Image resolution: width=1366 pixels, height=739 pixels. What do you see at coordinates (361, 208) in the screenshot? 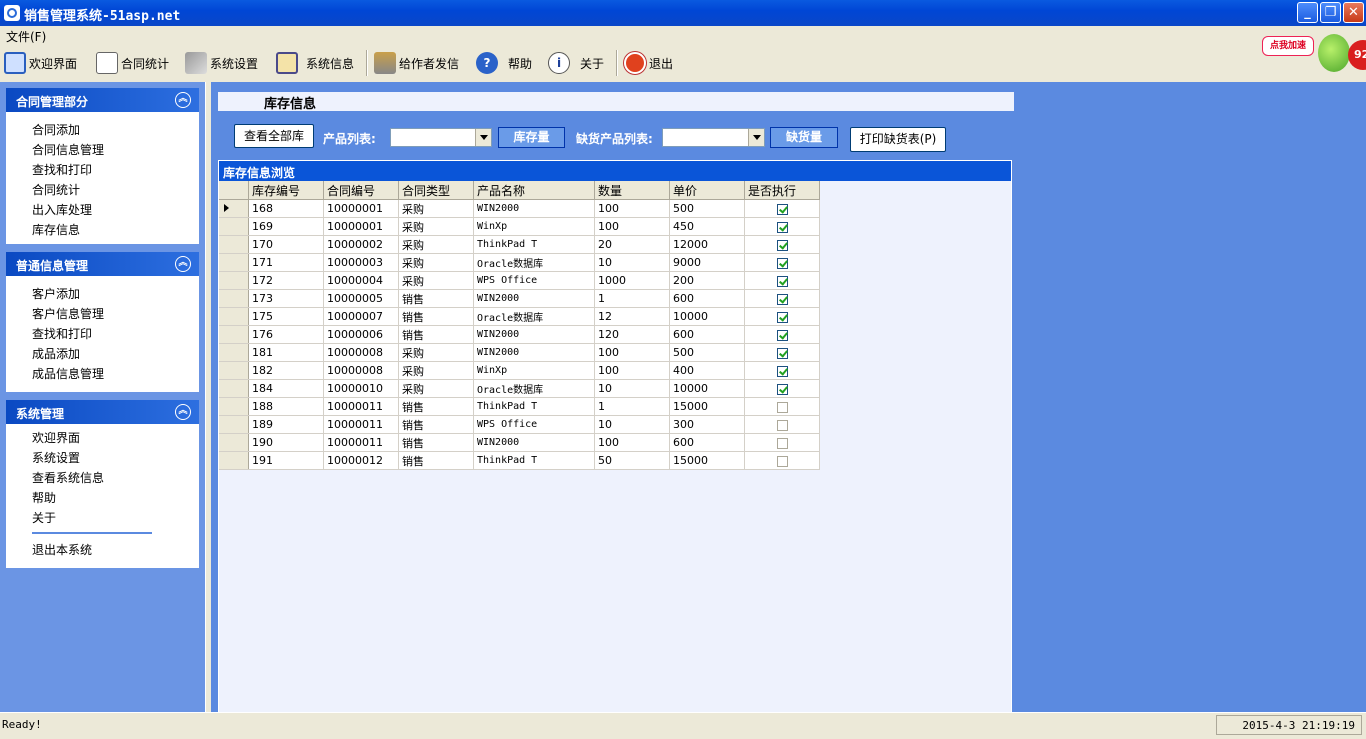
I see `cell-contract-id: 10000001` at bounding box center [361, 208].